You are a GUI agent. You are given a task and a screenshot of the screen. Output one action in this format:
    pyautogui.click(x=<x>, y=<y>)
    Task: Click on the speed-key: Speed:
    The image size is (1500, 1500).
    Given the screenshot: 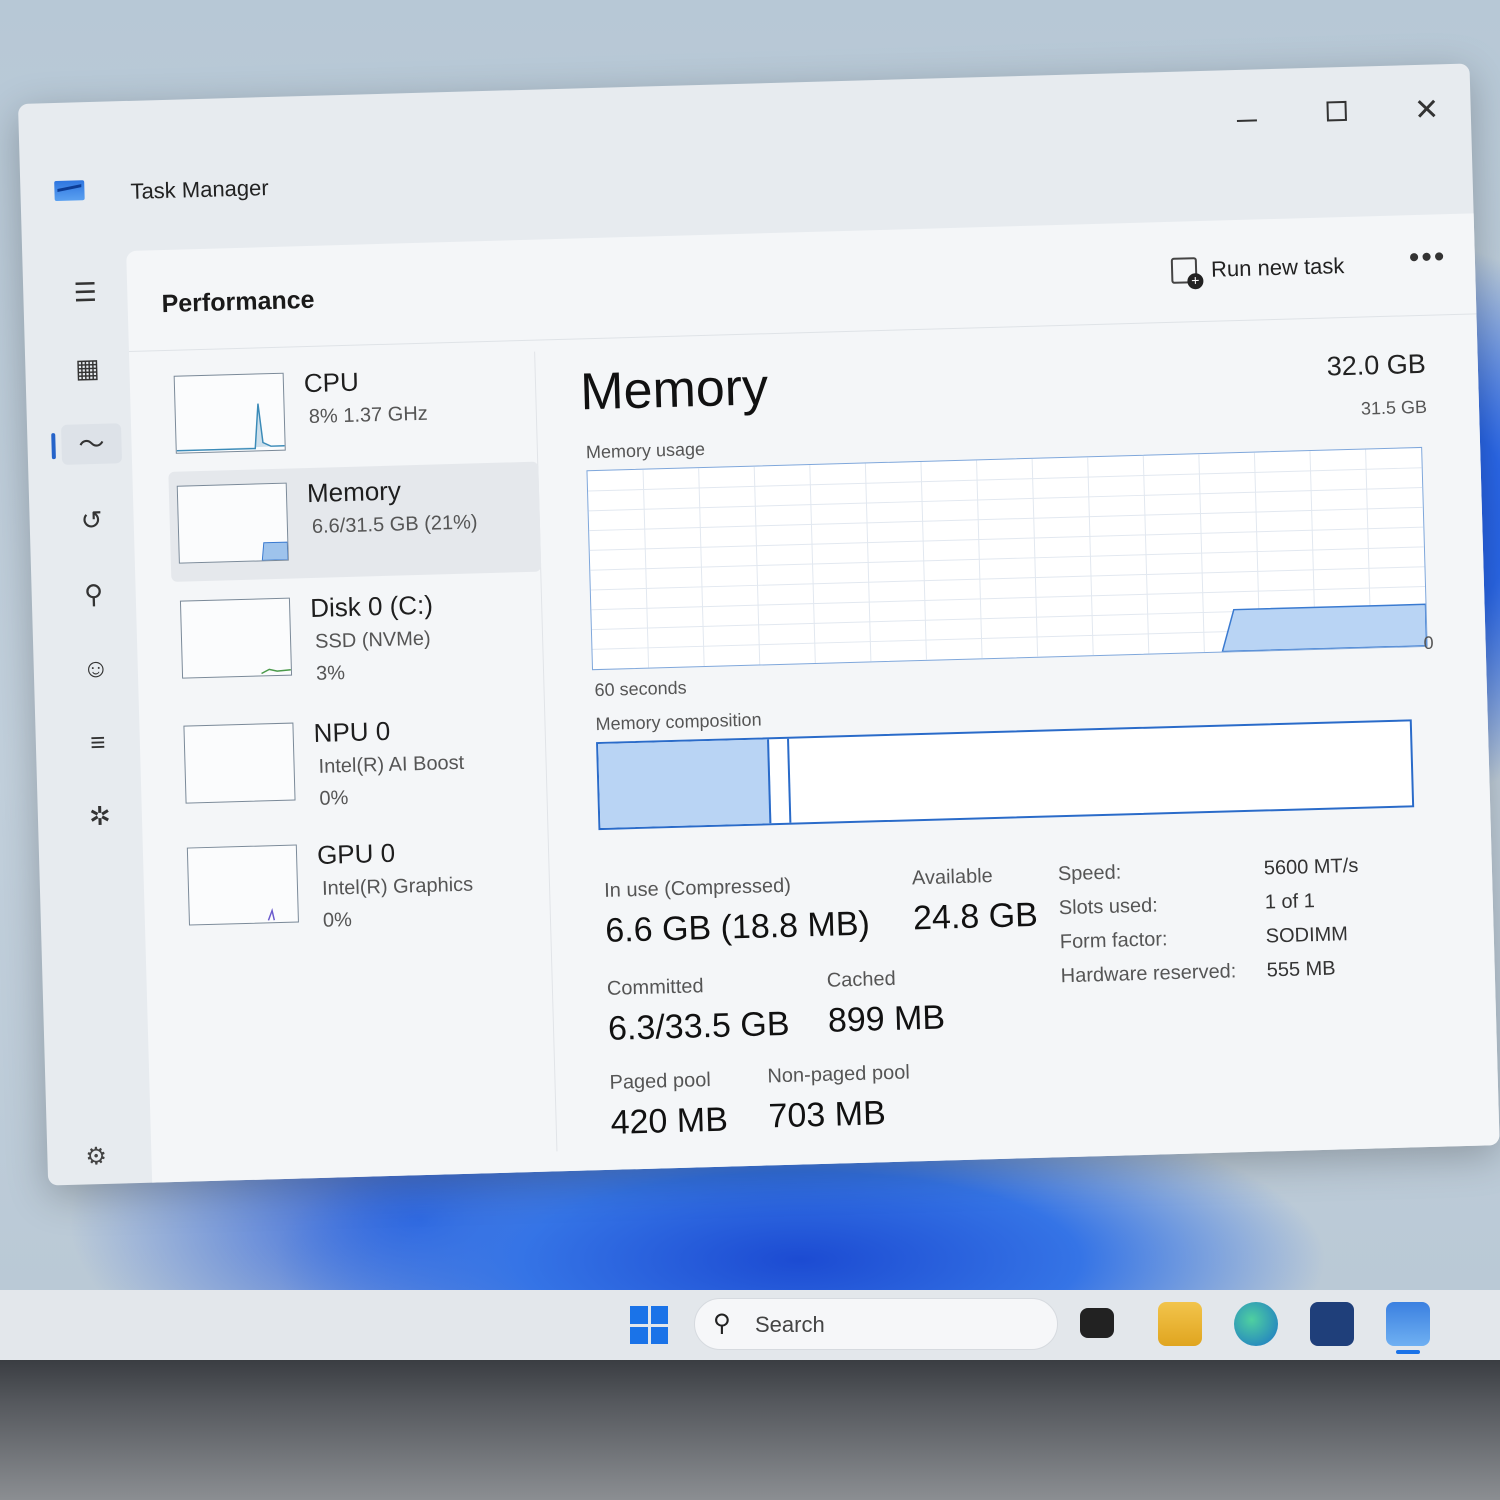 What is the action you would take?
    pyautogui.click(x=1089, y=873)
    